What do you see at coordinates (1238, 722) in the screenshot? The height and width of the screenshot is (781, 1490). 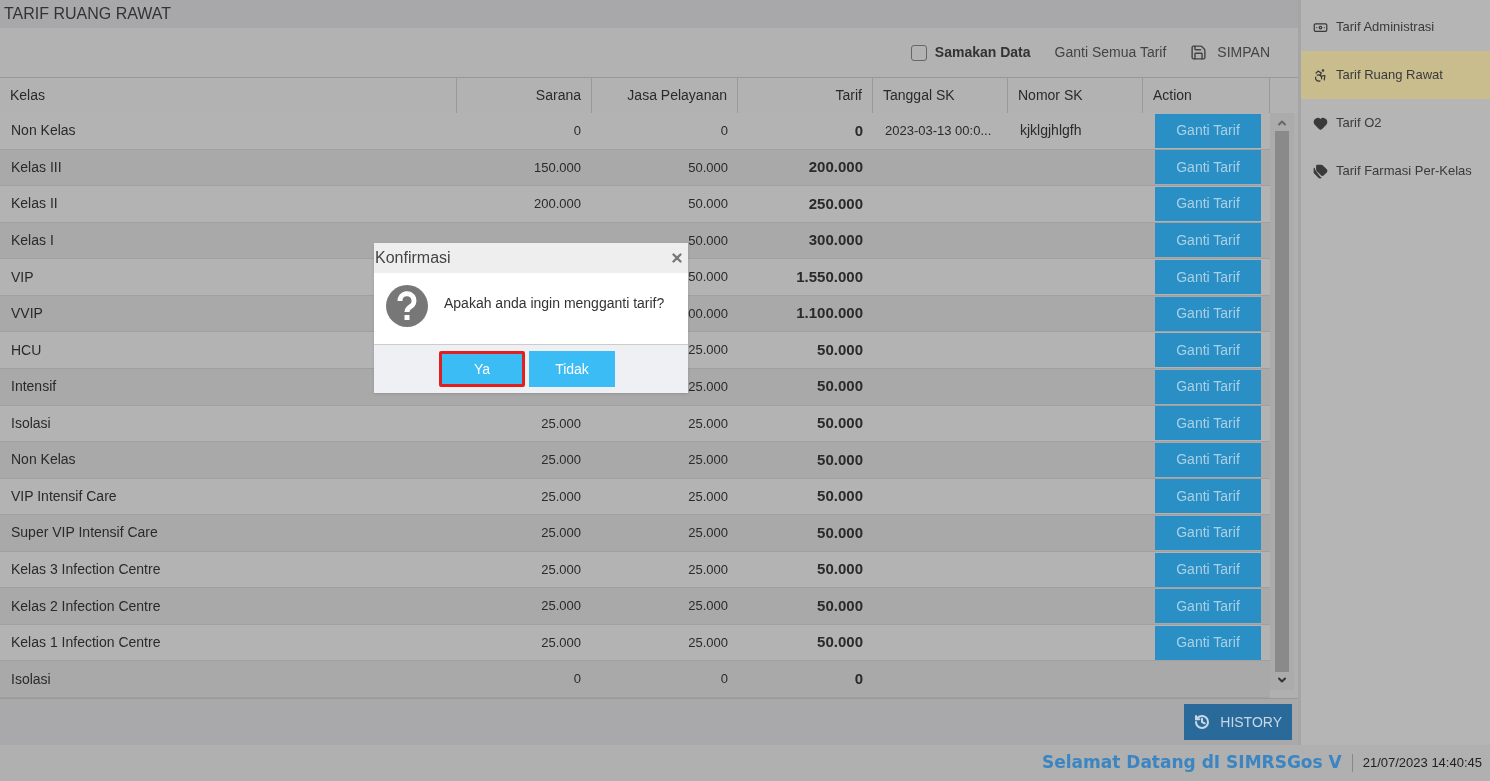 I see `history-button: HISTORY` at bounding box center [1238, 722].